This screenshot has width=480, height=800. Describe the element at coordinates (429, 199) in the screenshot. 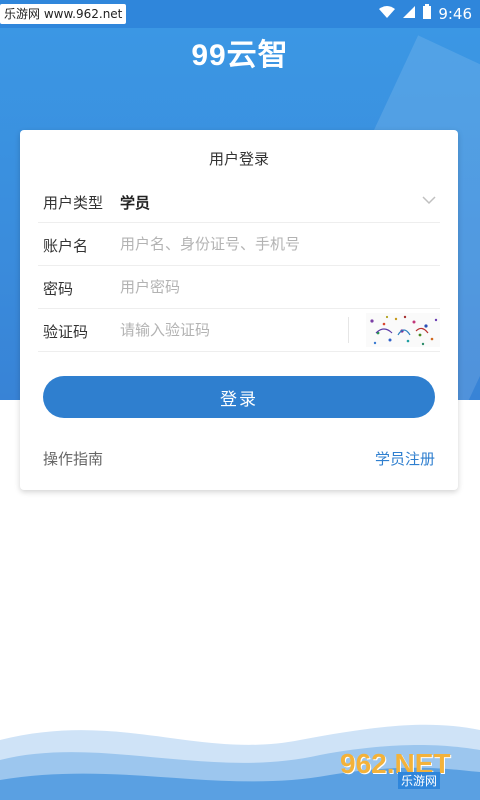

I see `chevron-down-icon` at that location.